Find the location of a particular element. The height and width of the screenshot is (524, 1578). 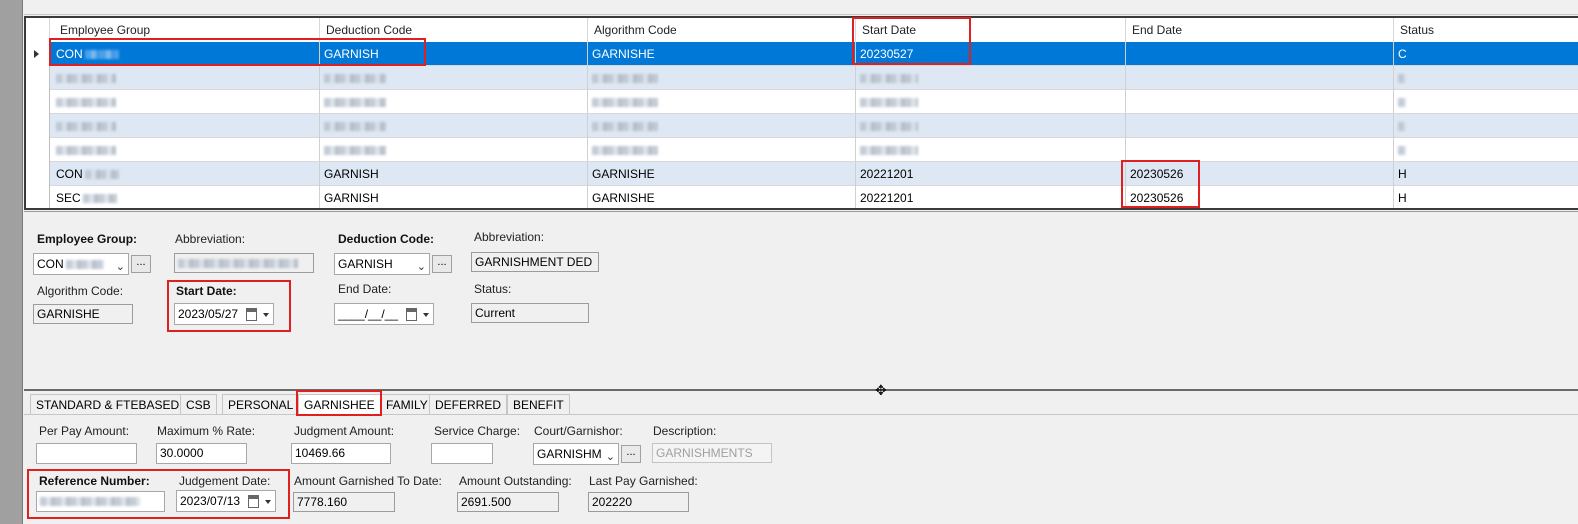

col-end-date: End Date is located at coordinates (1260, 30).